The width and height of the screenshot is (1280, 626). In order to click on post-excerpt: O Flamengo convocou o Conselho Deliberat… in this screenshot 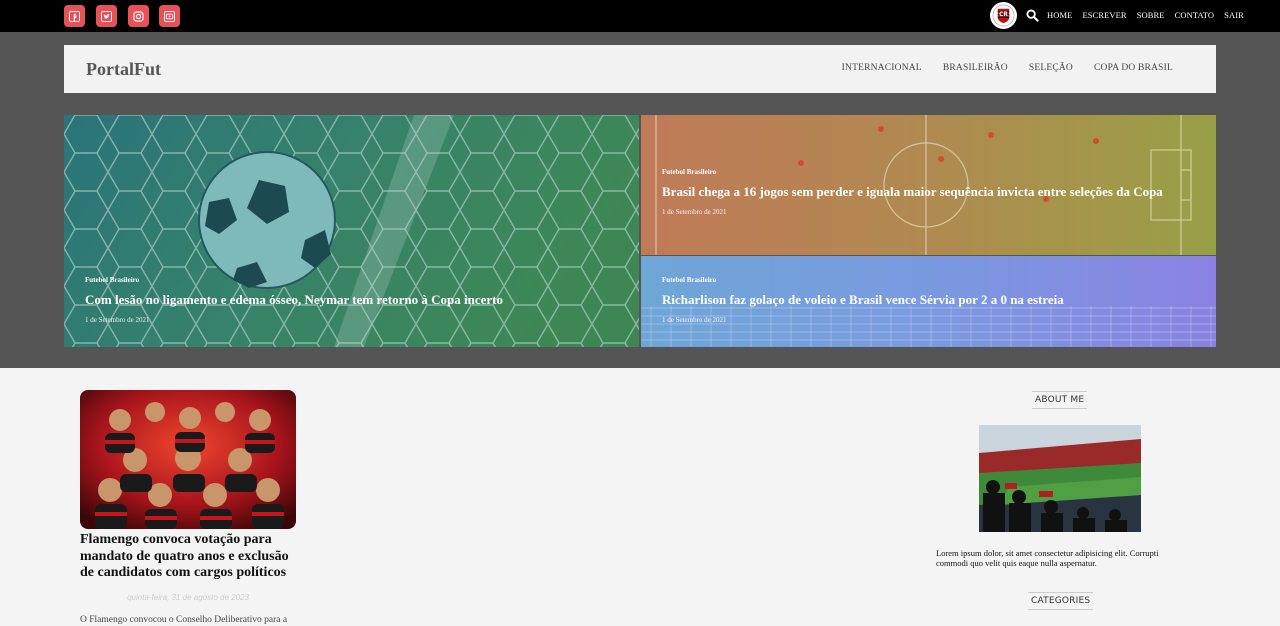, I will do `click(184, 620)`.